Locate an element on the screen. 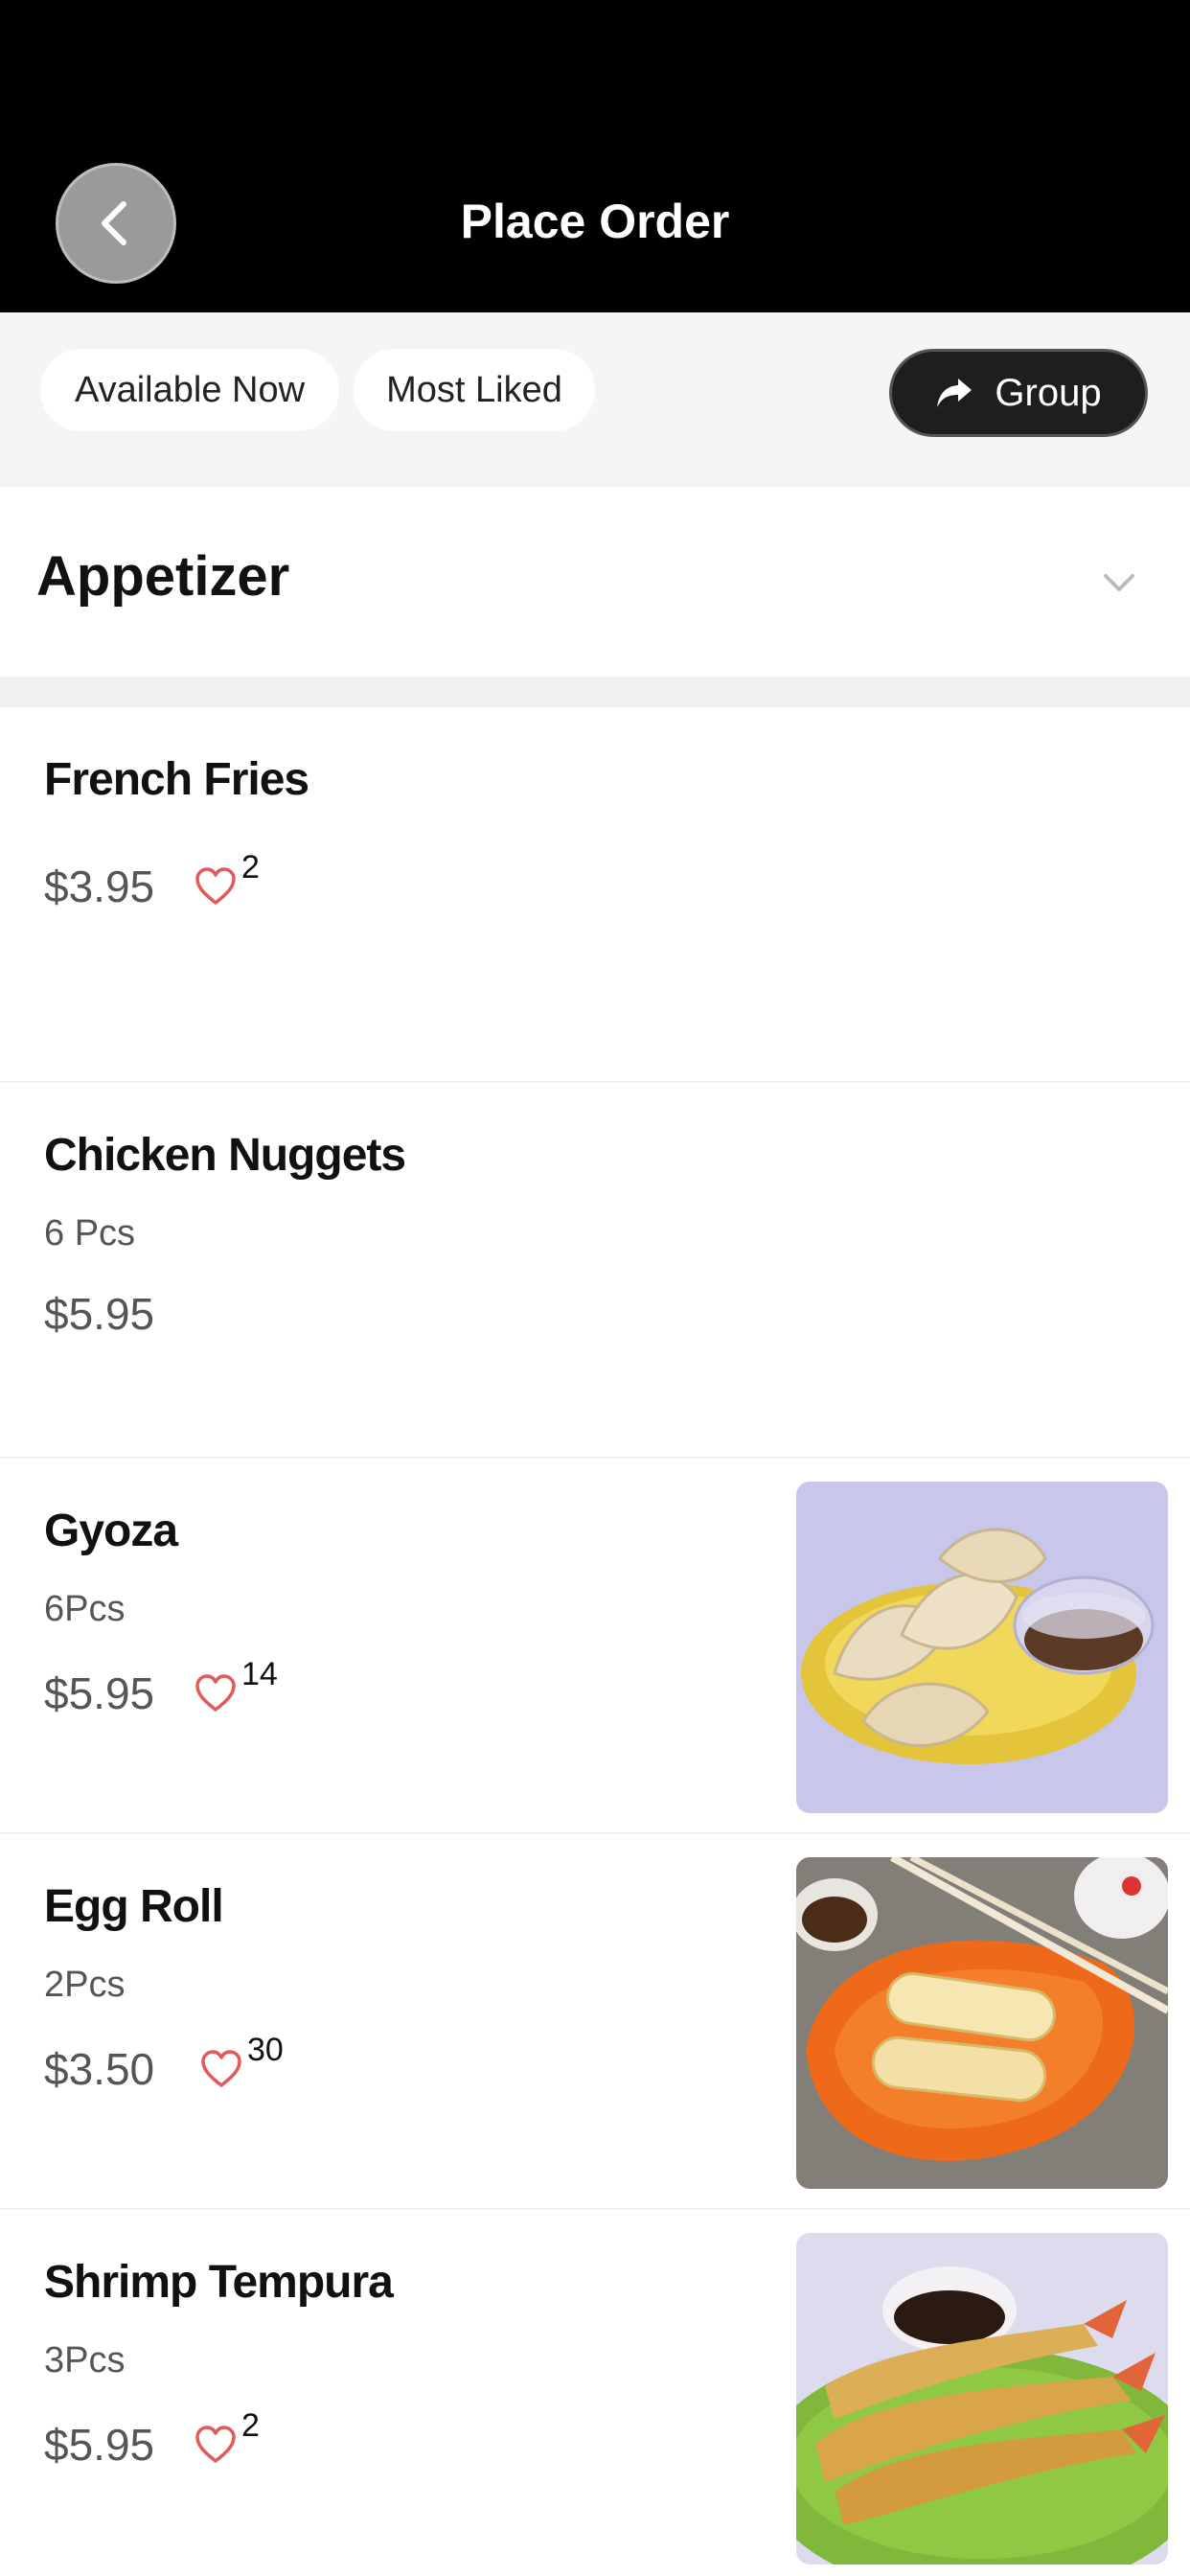 The image size is (1190, 2576). item-description: 6Pcs is located at coordinates (85, 1609).